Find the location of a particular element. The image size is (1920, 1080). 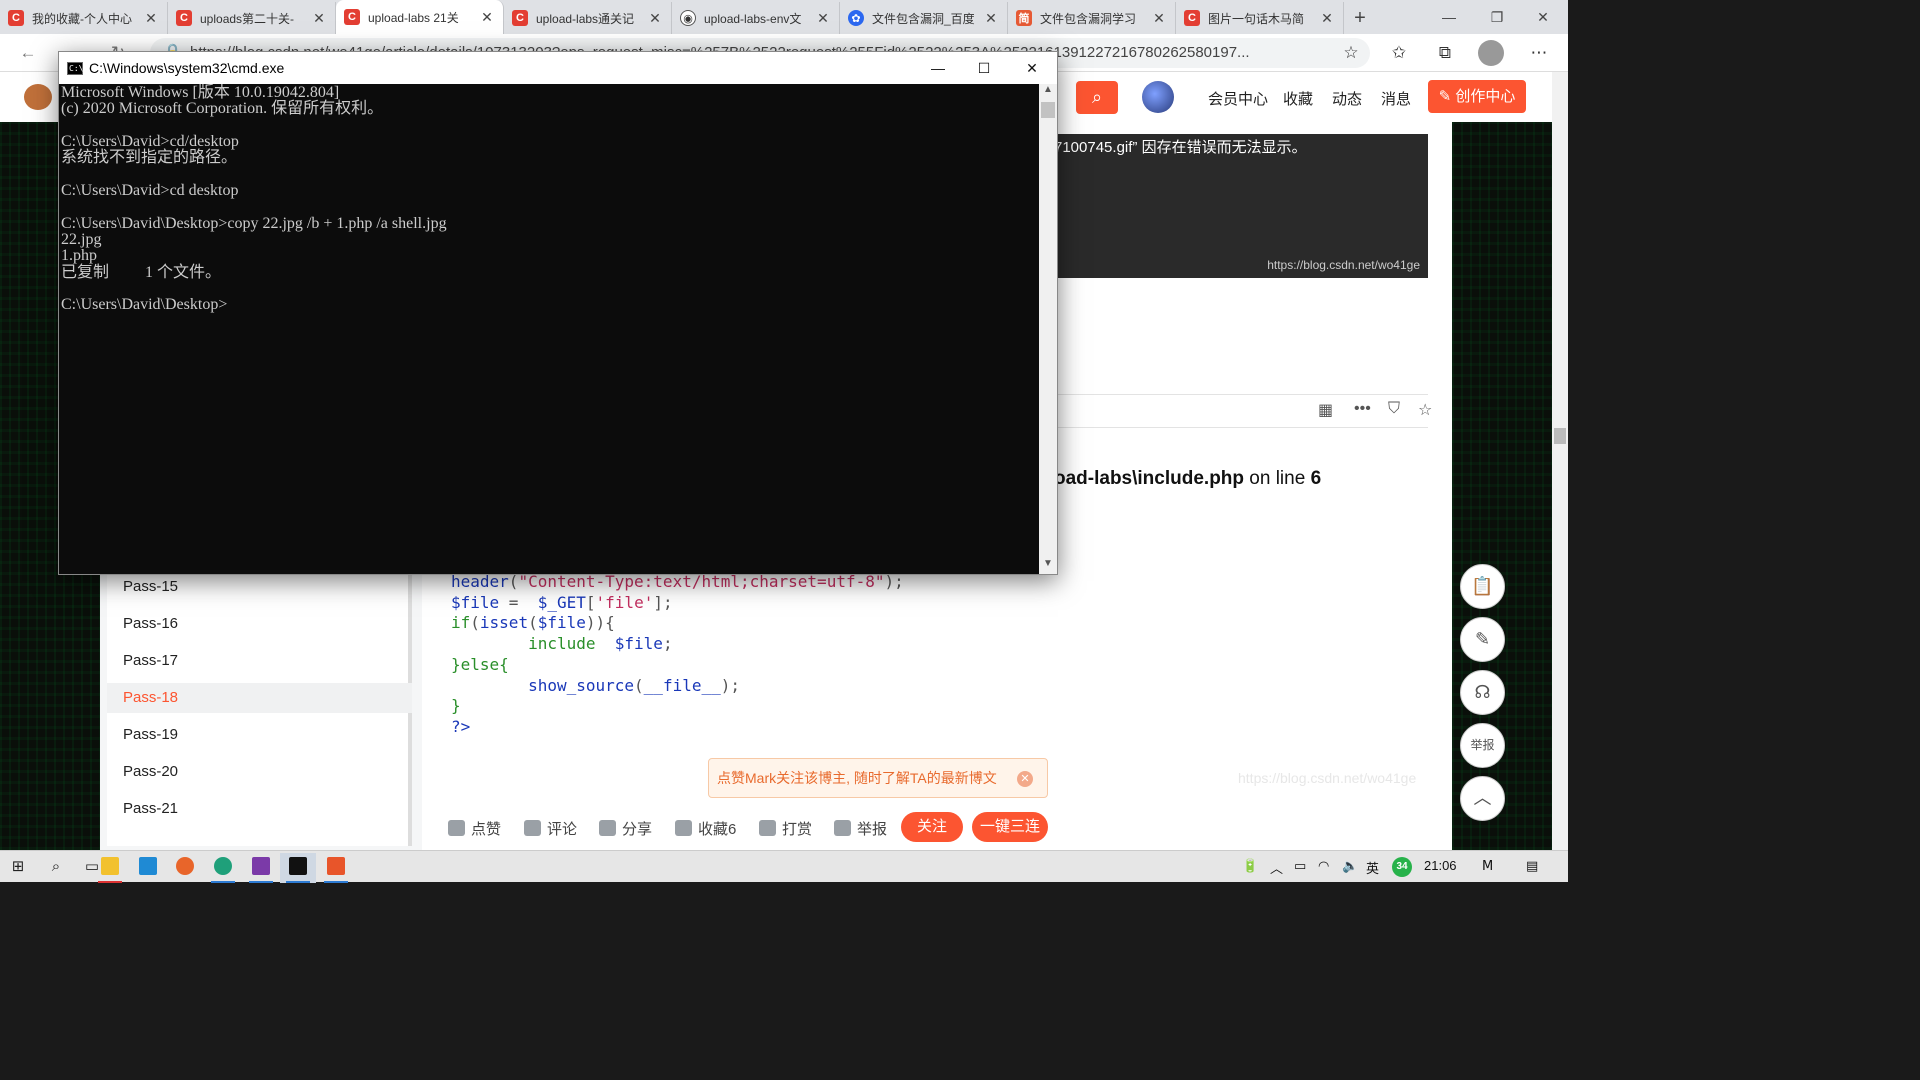

qrcode-icon: ▦ is located at coordinates (1325, 410).